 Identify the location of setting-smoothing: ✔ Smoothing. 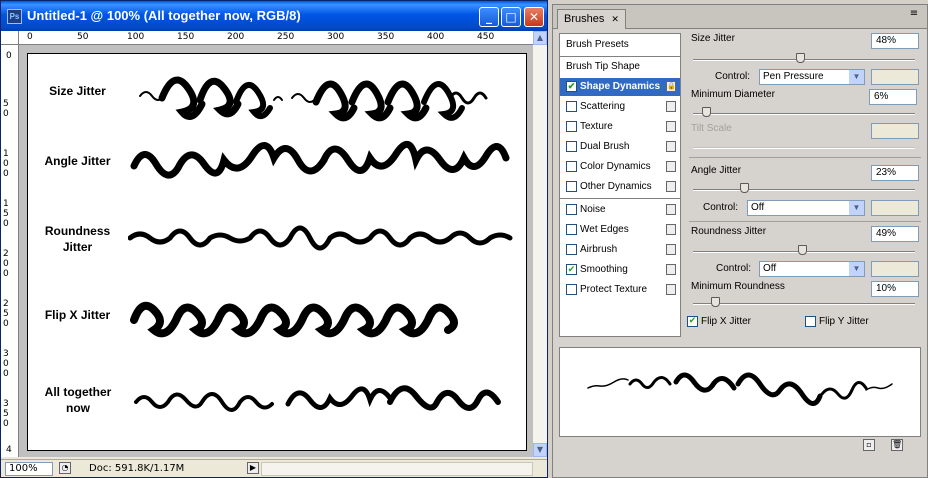
(620, 270).